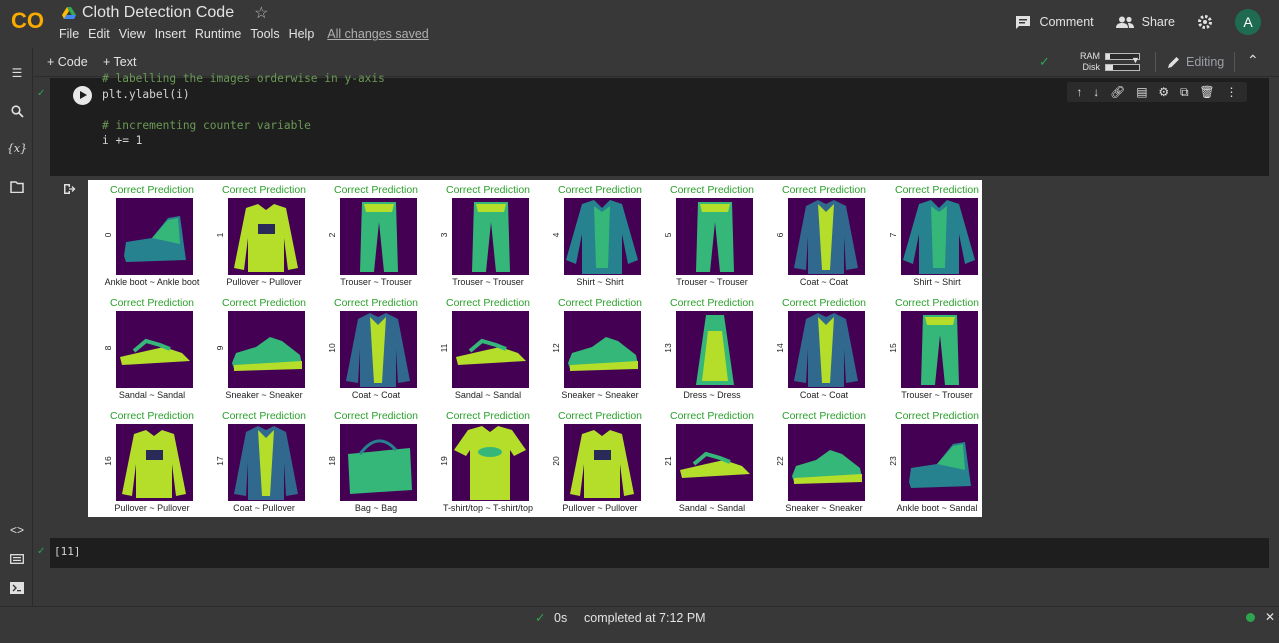 This screenshot has height=643, width=1279. What do you see at coordinates (1173, 62) in the screenshot?
I see `pencil-icon` at bounding box center [1173, 62].